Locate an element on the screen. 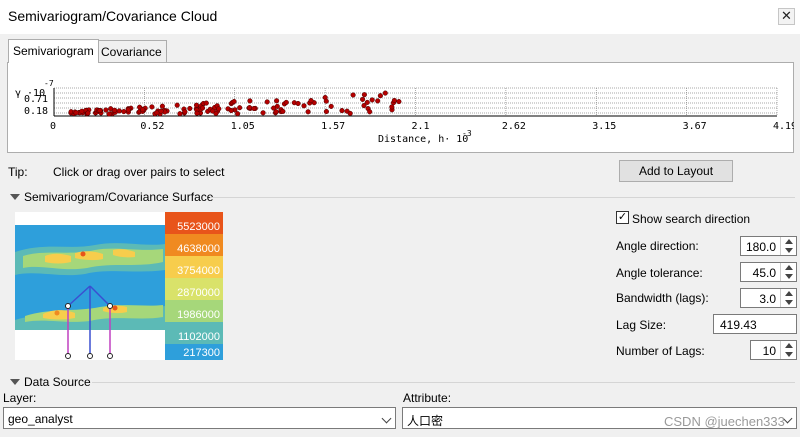 This screenshot has width=800, height=437. tab-semivariogram: Semivariogram is located at coordinates (53, 51).